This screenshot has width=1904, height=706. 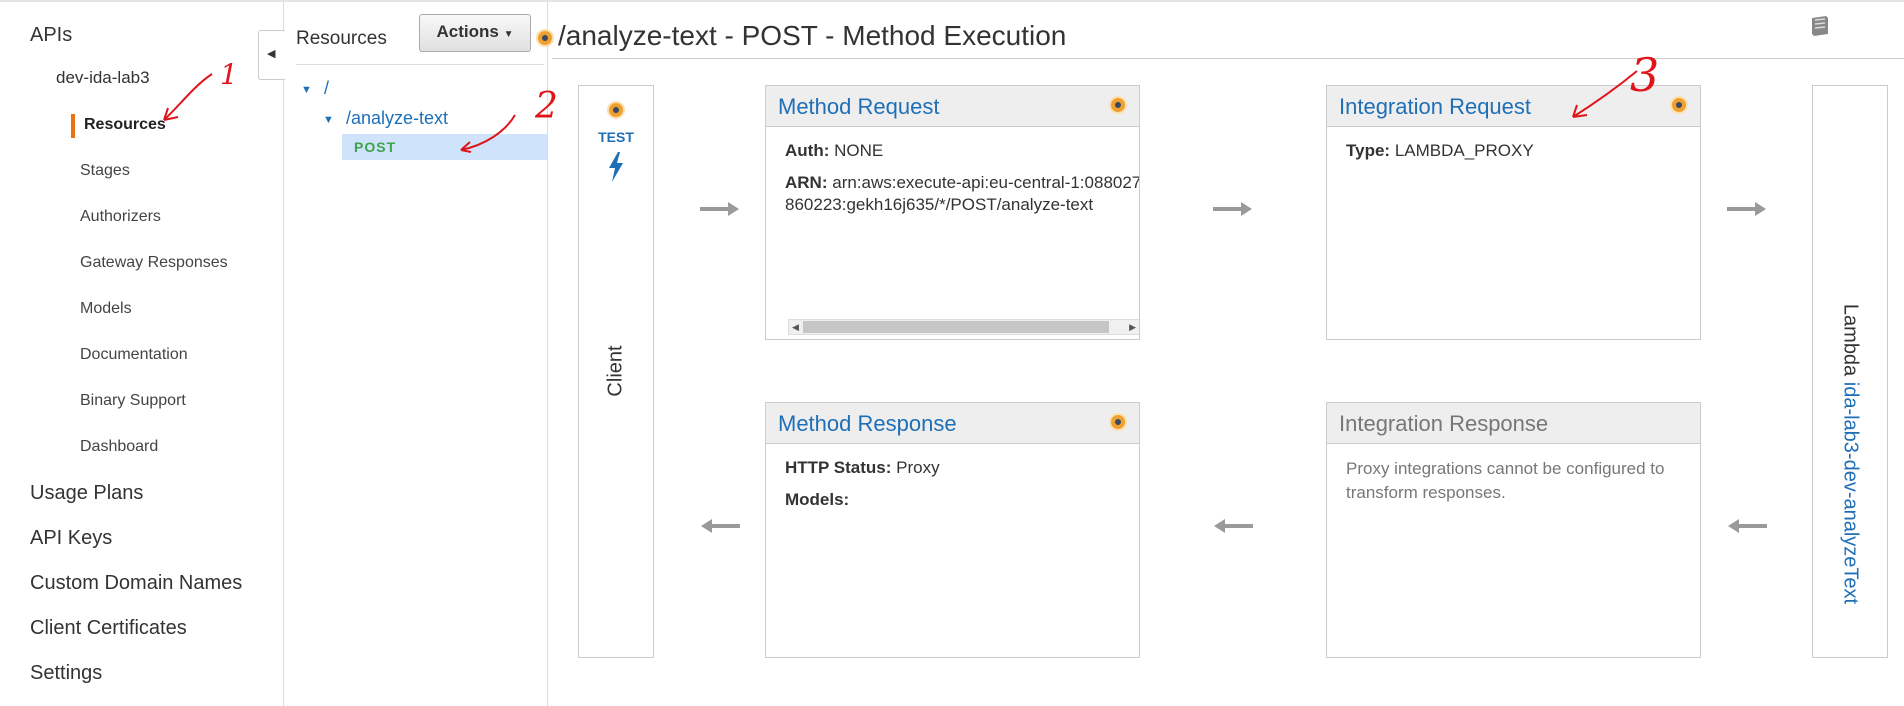 I want to click on method-request-link: Method Request, so click(x=858, y=107).